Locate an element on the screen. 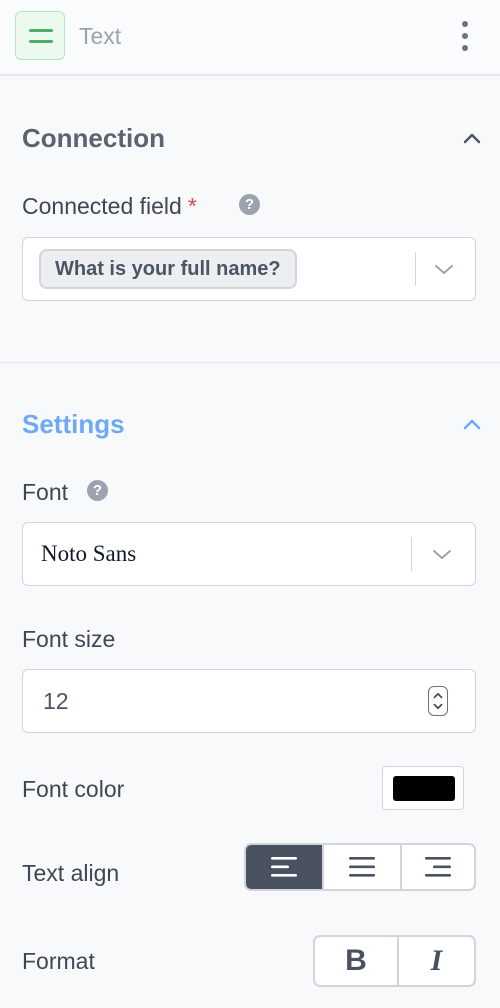  font-select: Noto Sans is located at coordinates (249, 554).